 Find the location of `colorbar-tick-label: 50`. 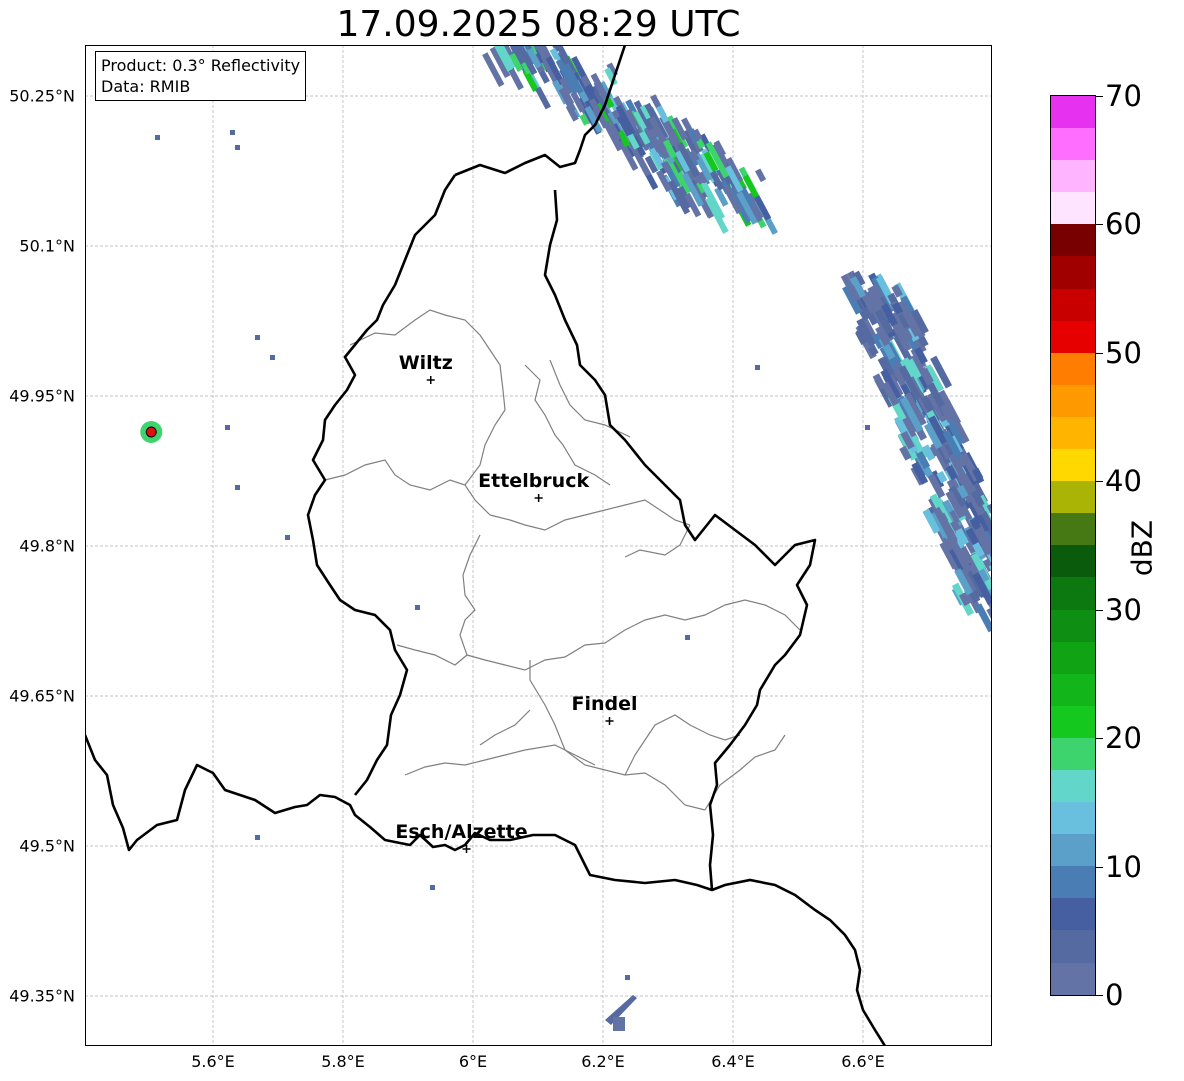

colorbar-tick-label: 50 is located at coordinates (1123, 352).